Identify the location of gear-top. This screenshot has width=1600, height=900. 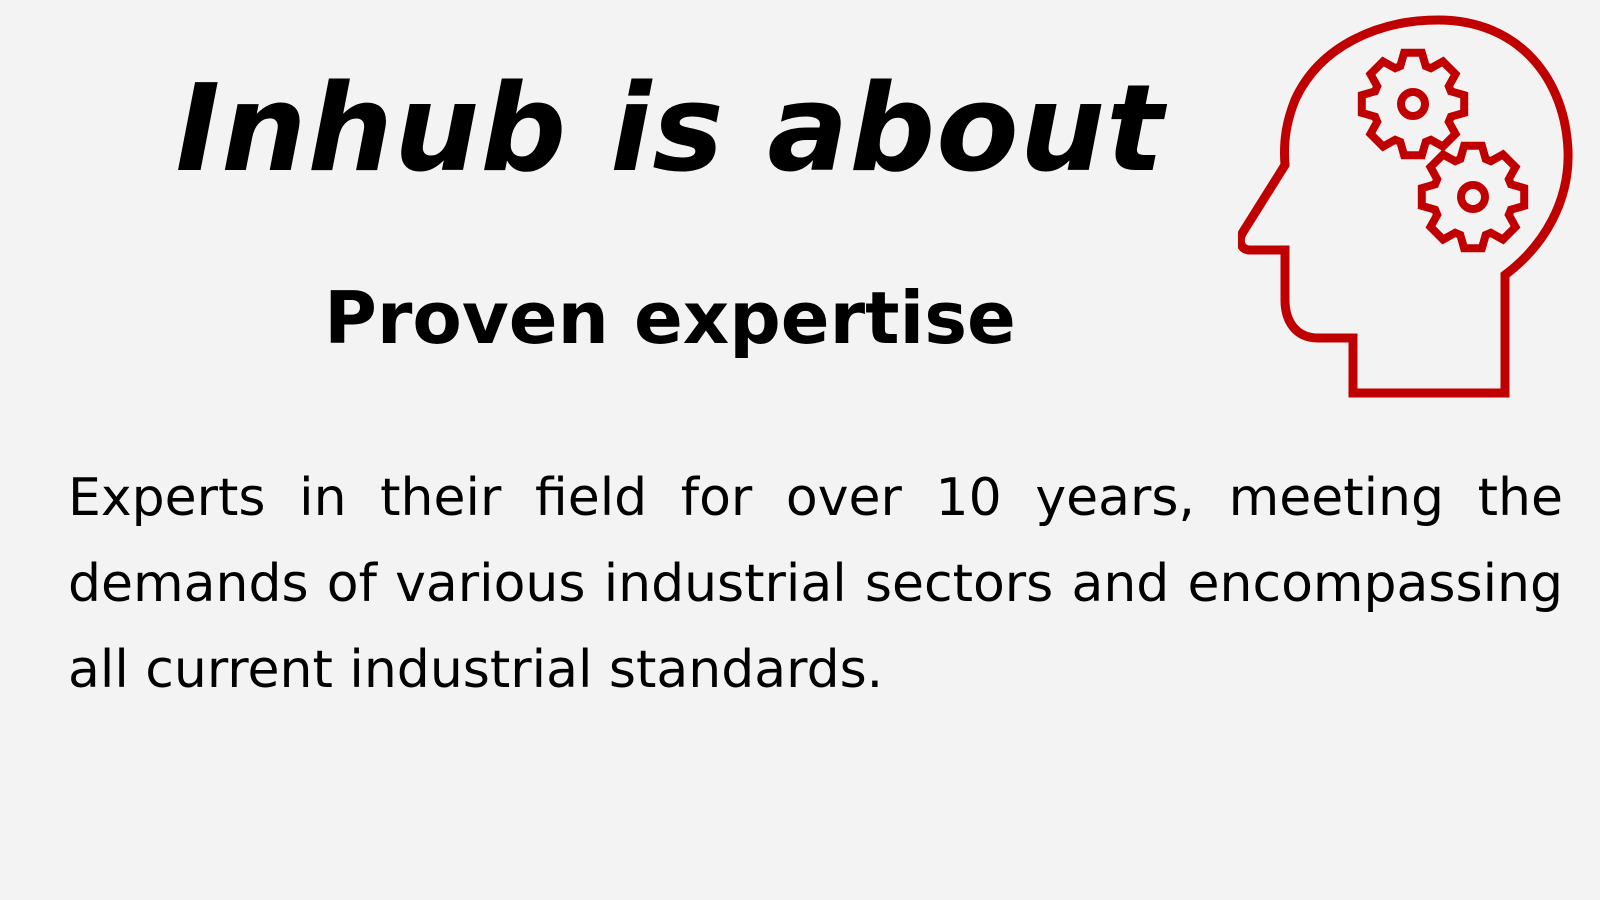
(1413, 104).